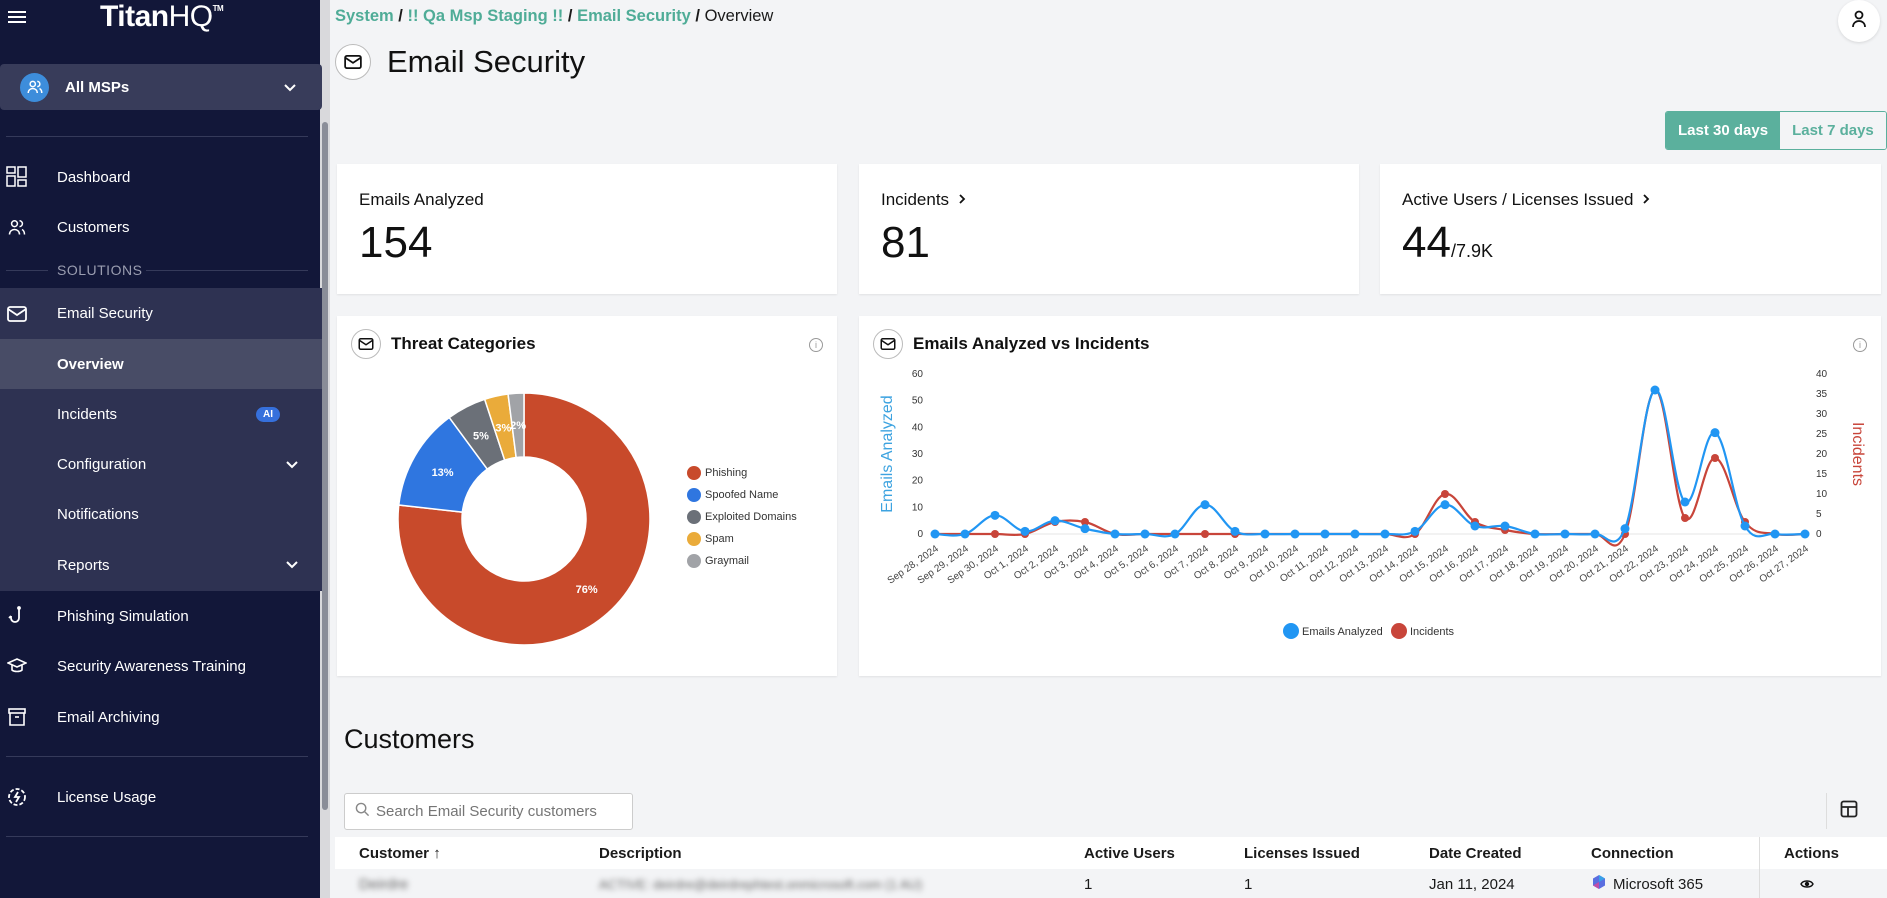  What do you see at coordinates (364, 16) in the screenshot?
I see `breadcrumb-link-system: System` at bounding box center [364, 16].